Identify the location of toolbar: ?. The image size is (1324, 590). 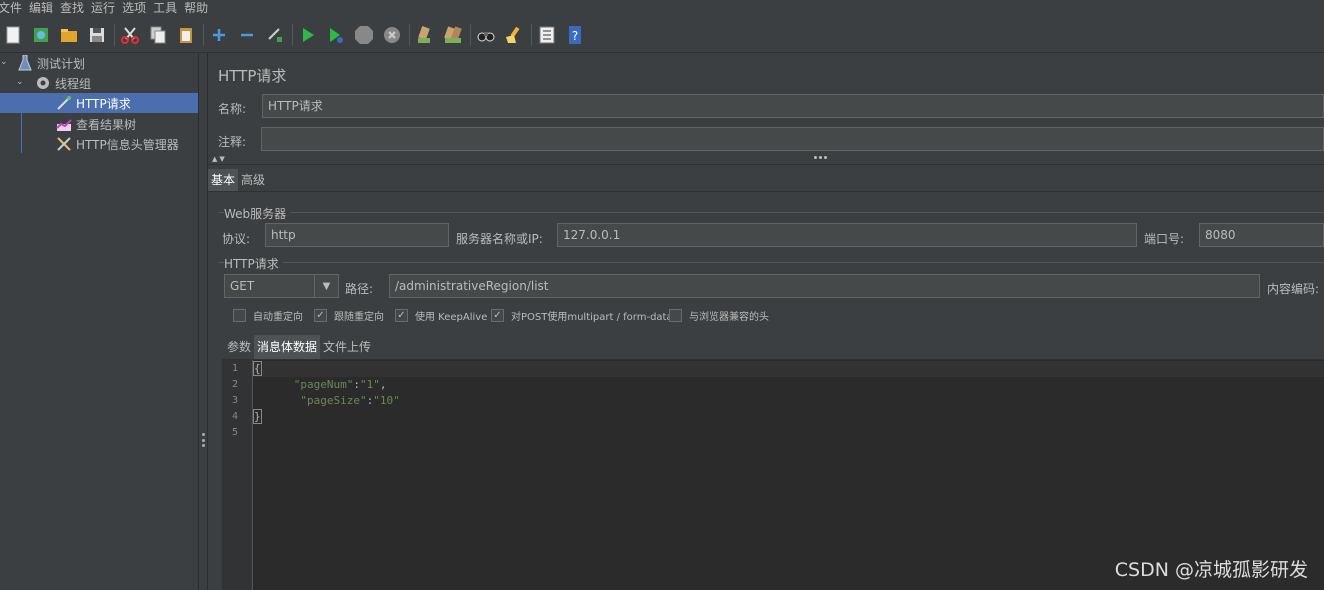
(662, 35).